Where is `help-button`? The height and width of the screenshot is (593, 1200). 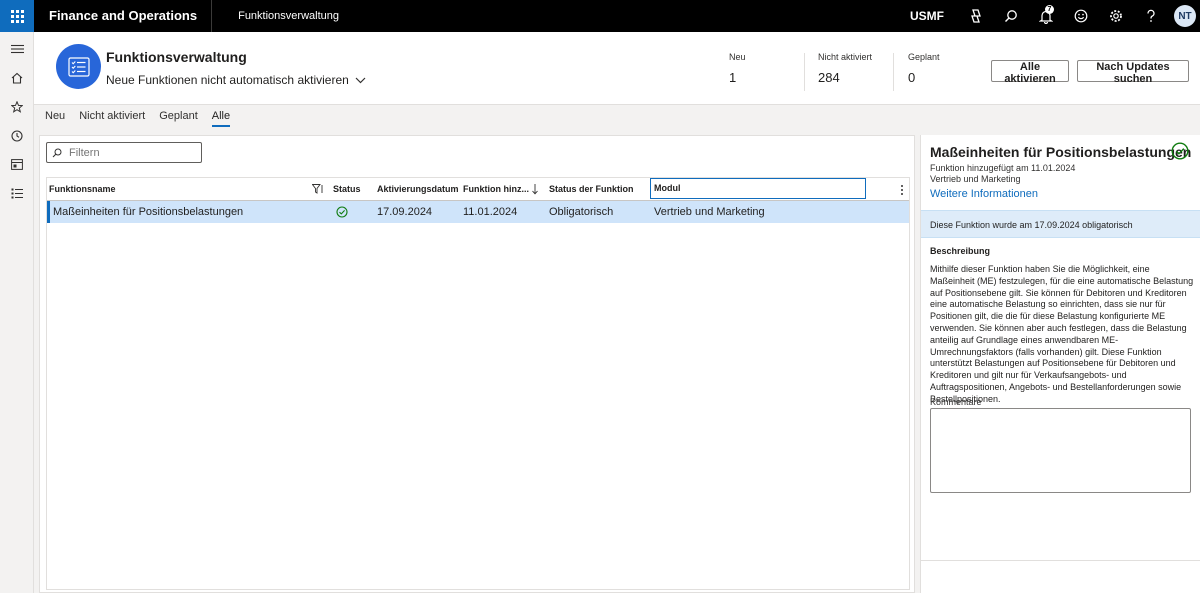 help-button is located at coordinates (1150, 16).